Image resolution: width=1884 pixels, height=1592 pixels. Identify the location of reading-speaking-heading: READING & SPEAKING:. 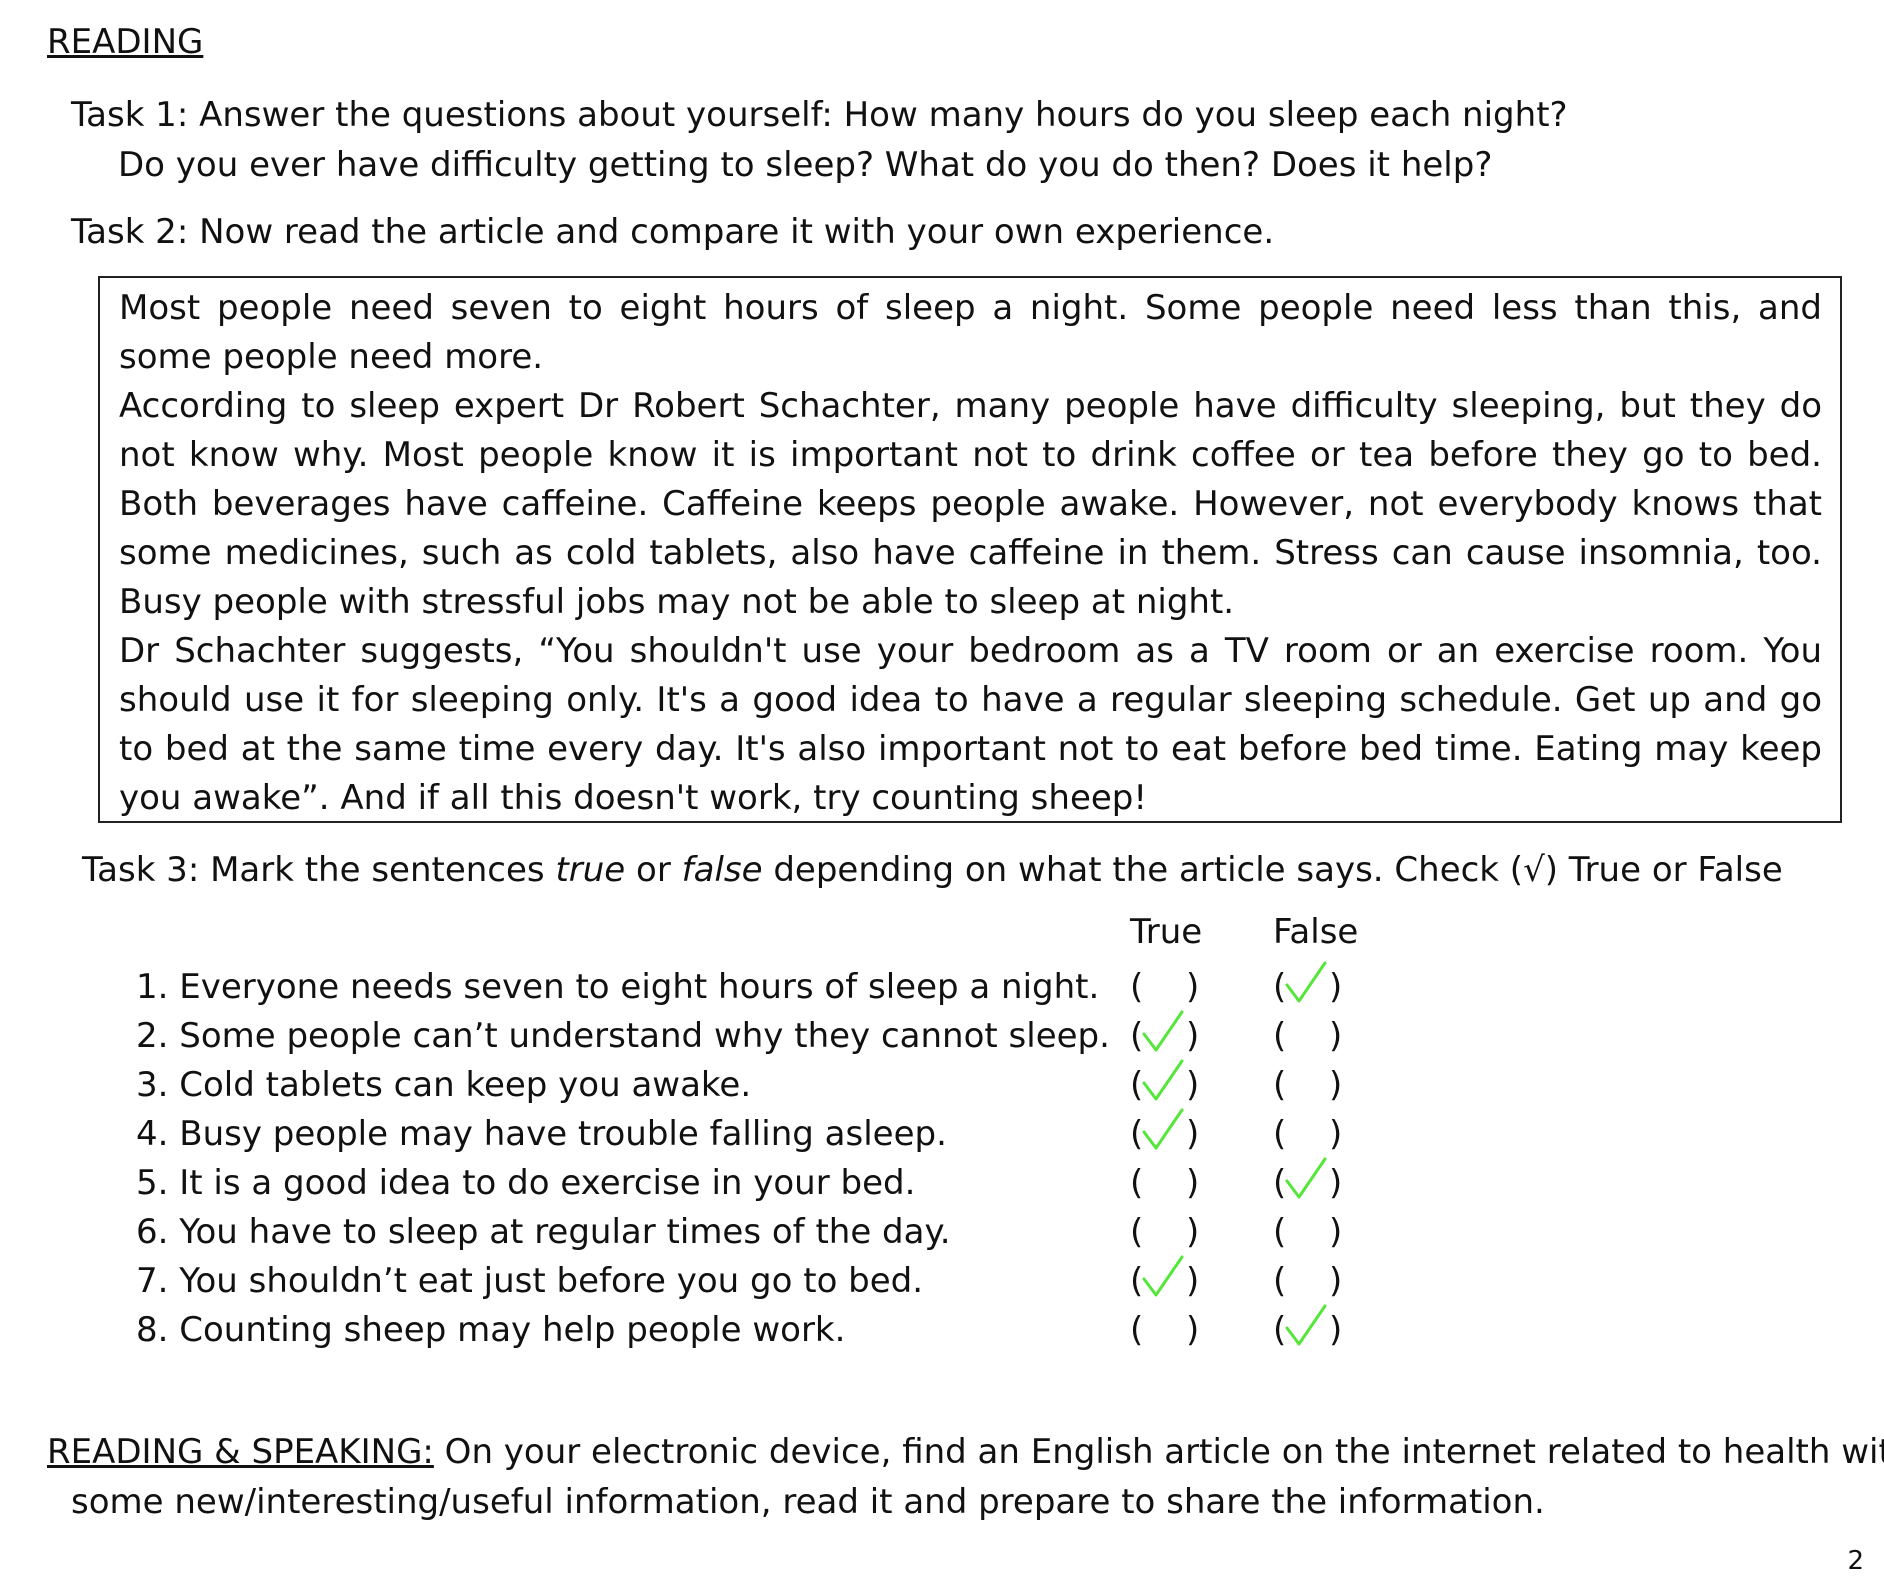
(240, 1452).